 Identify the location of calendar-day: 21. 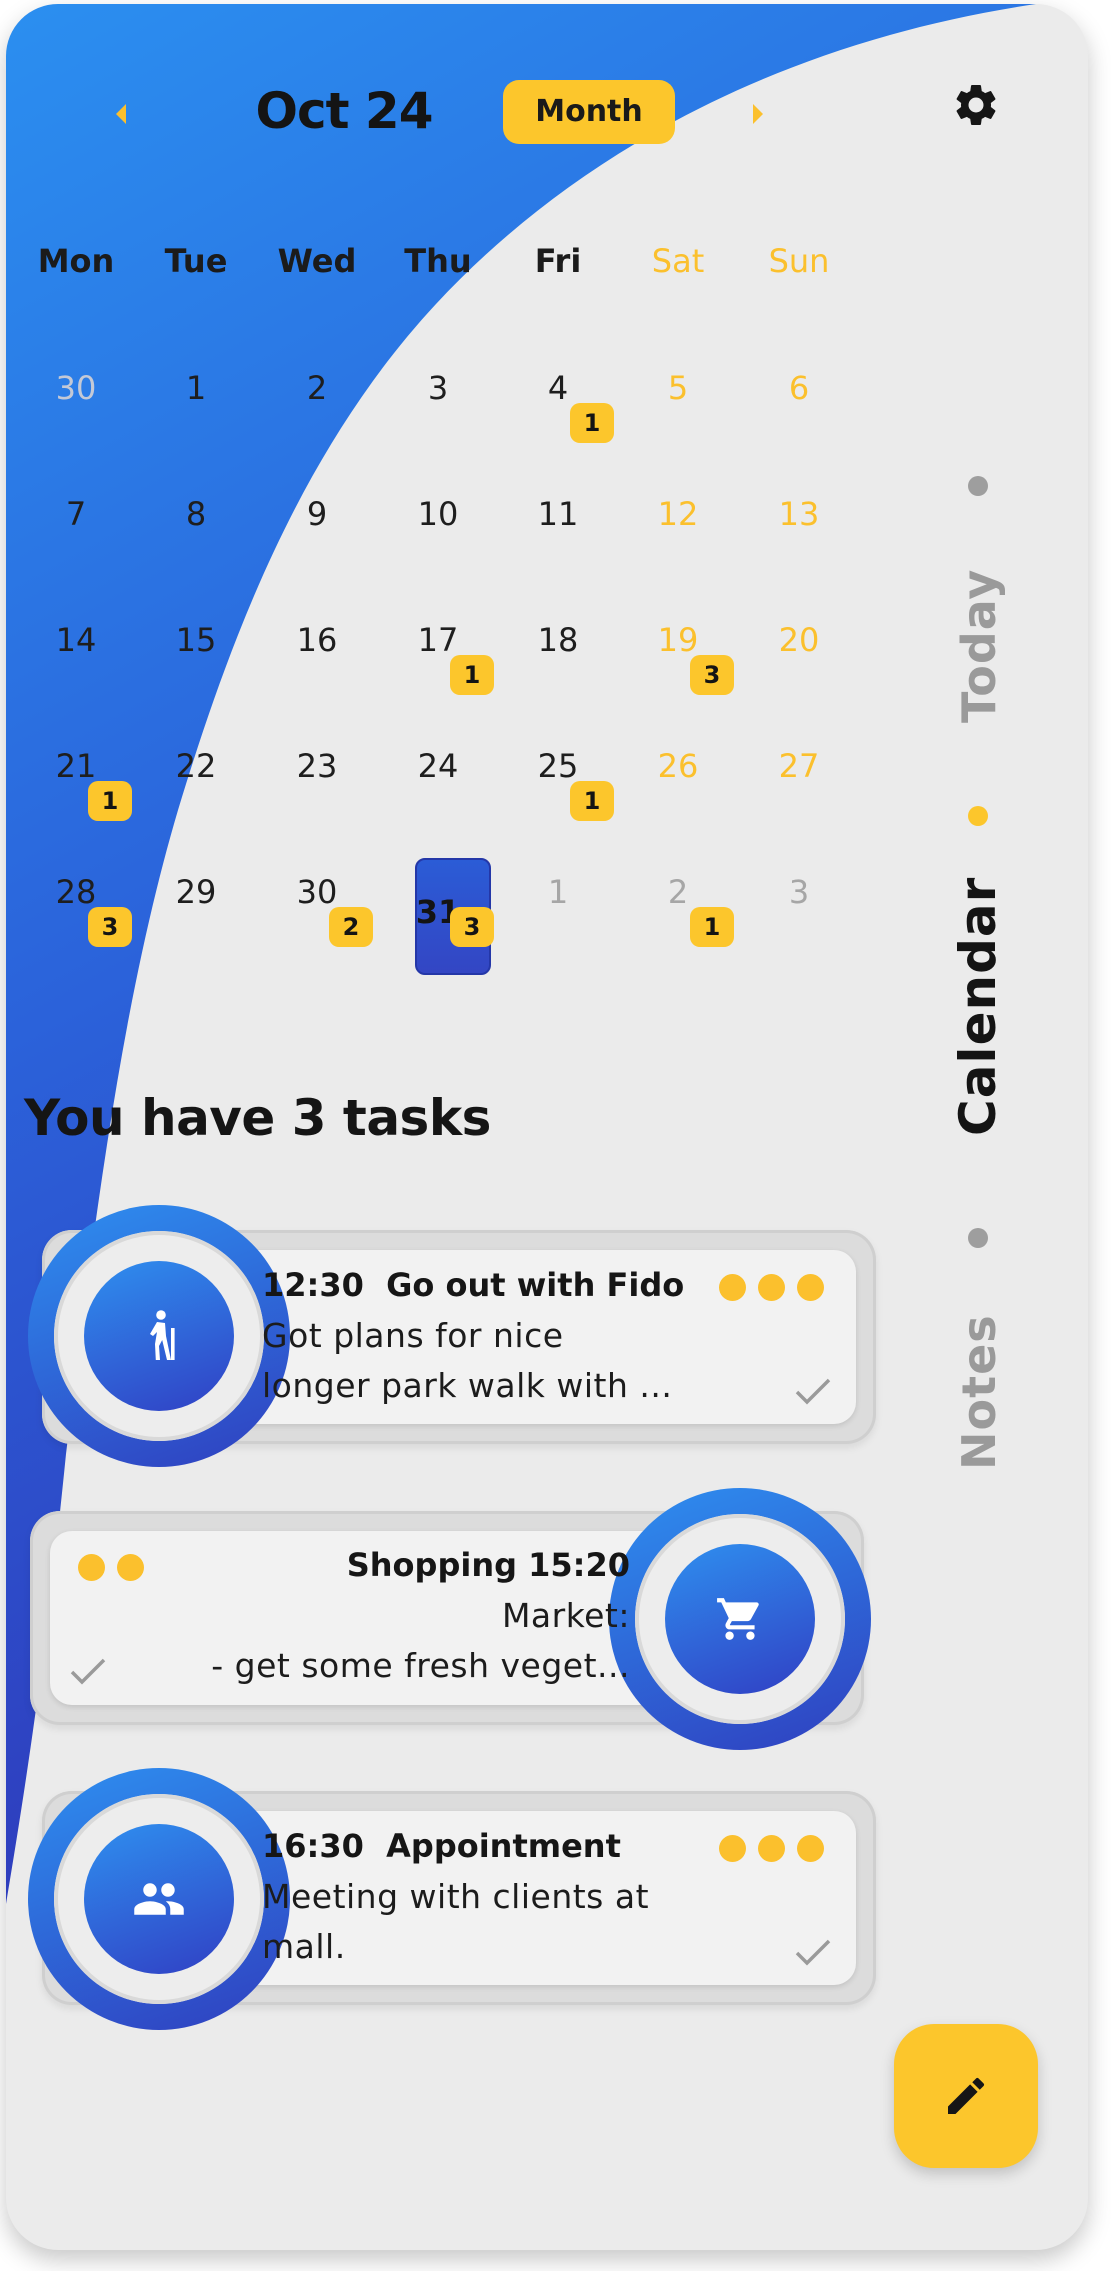
(678, 900).